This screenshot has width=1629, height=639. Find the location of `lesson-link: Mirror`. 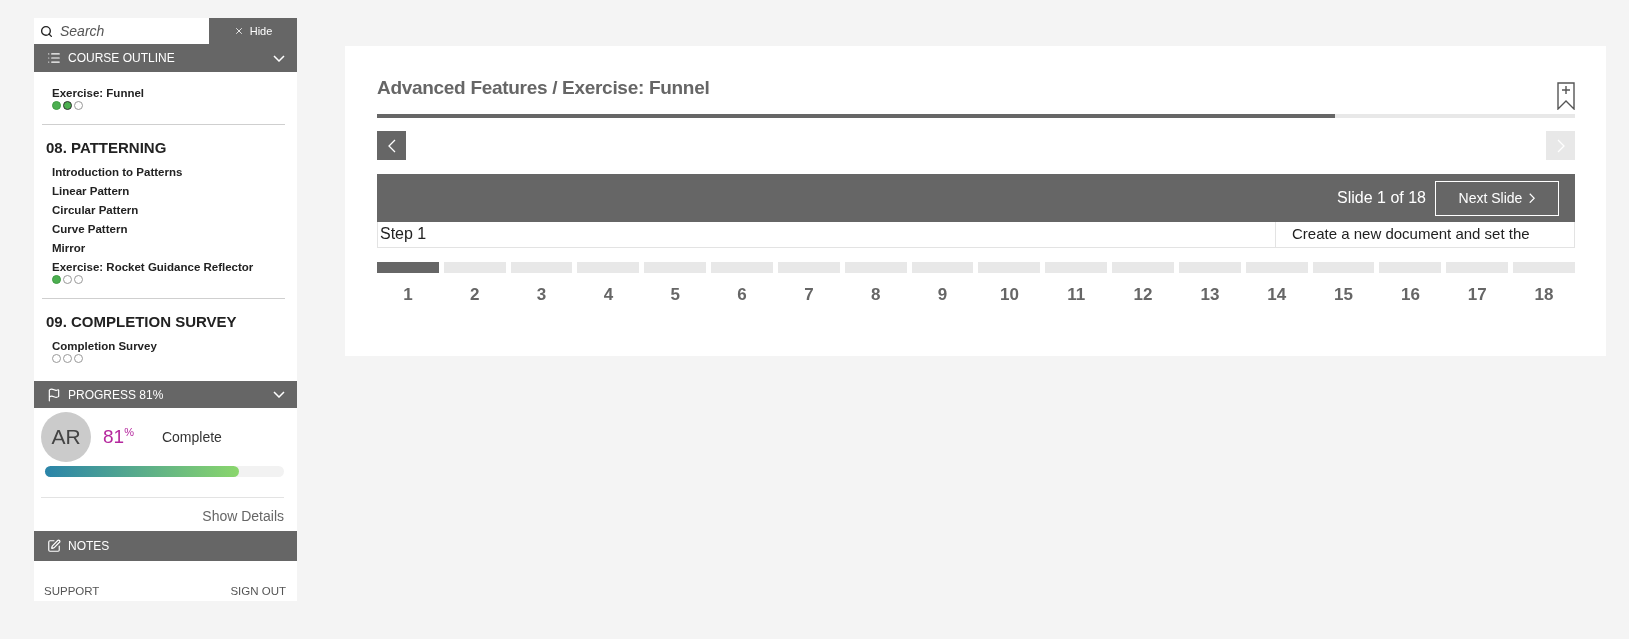

lesson-link: Mirror is located at coordinates (69, 248).